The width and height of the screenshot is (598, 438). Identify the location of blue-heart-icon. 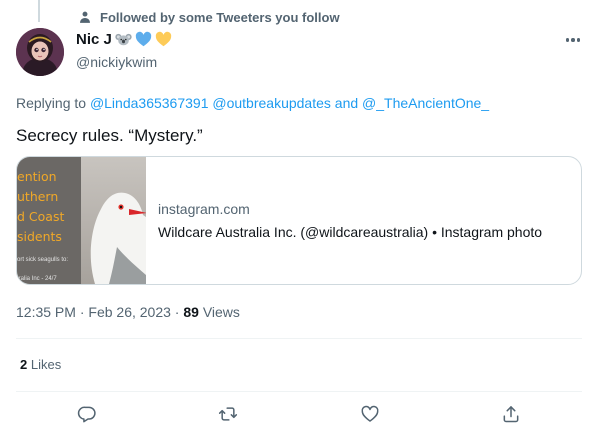
(143, 39).